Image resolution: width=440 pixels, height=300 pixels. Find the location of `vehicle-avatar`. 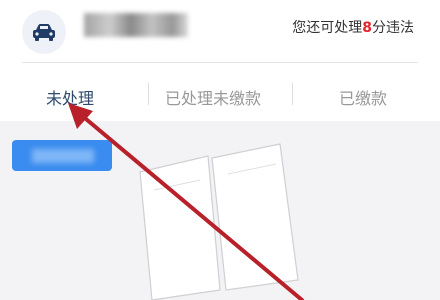

vehicle-avatar is located at coordinates (44, 32).